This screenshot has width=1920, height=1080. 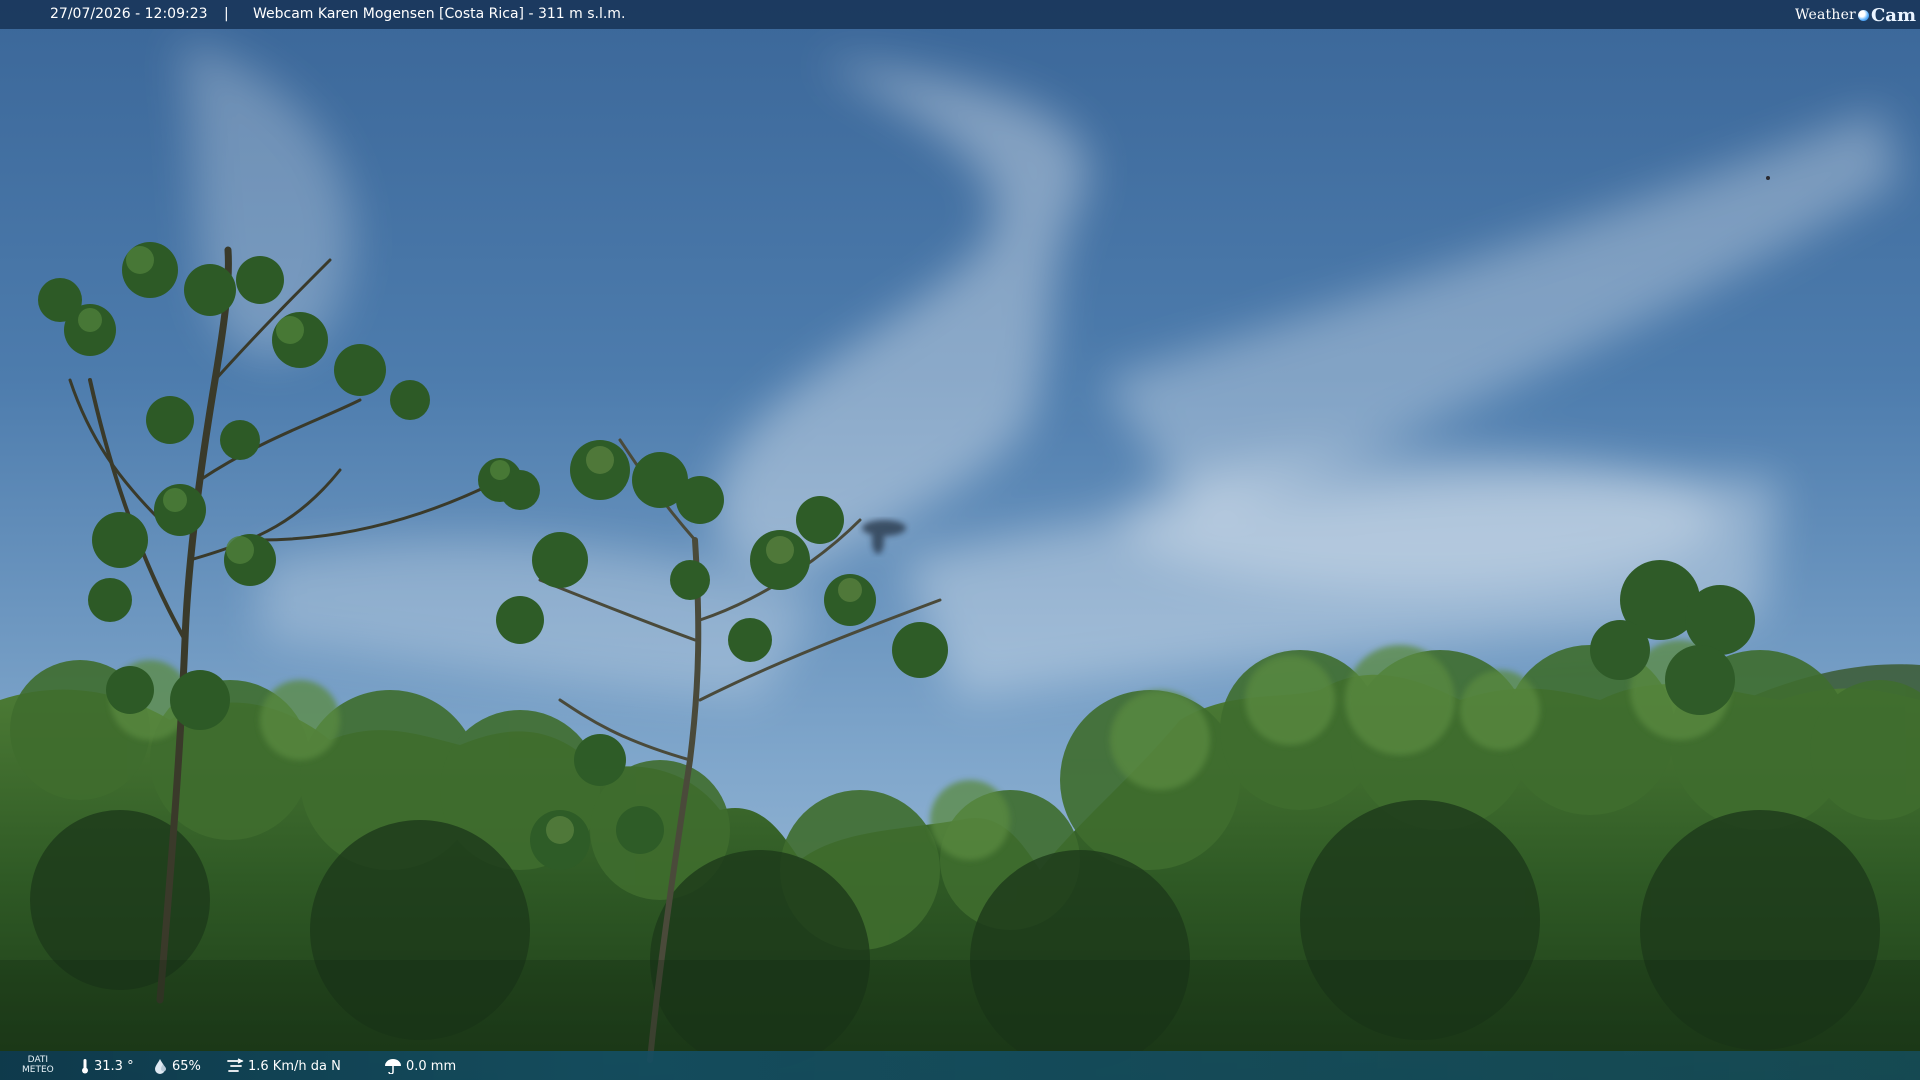 What do you see at coordinates (294, 1066) in the screenshot?
I see `wind-value: 1.6 Km/h da N` at bounding box center [294, 1066].